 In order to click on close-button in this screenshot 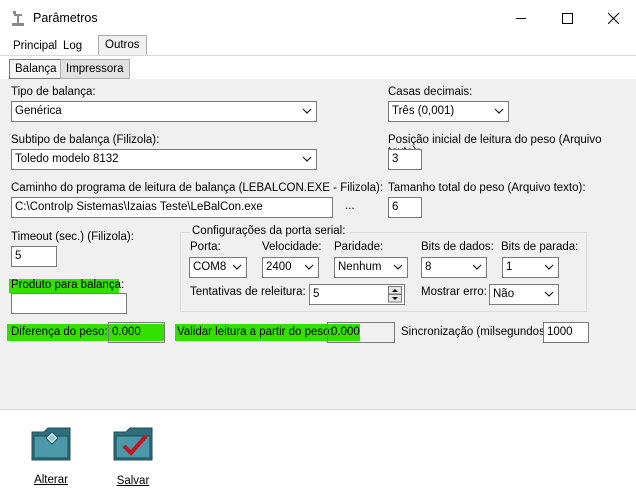, I will do `click(613, 18)`.